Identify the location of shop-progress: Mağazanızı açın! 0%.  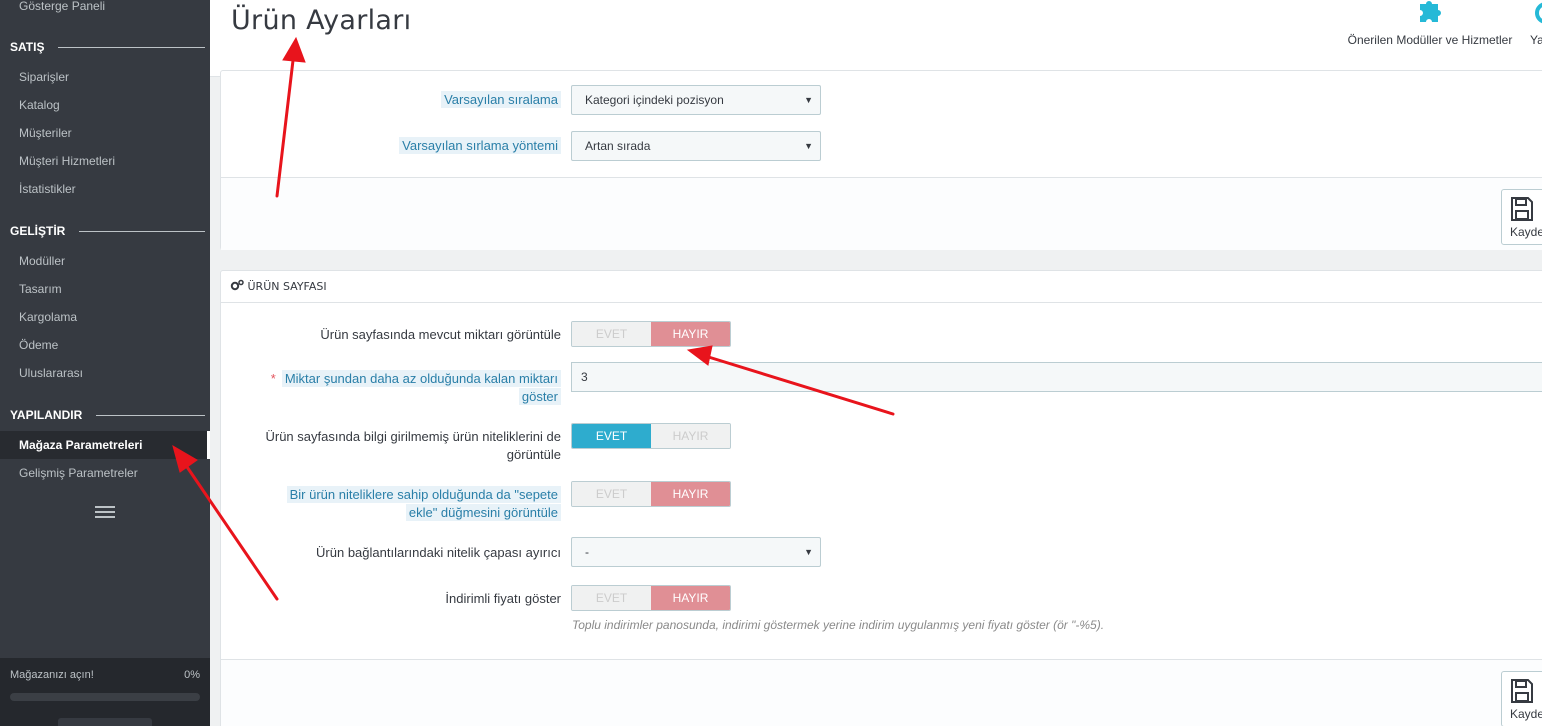
(105, 692).